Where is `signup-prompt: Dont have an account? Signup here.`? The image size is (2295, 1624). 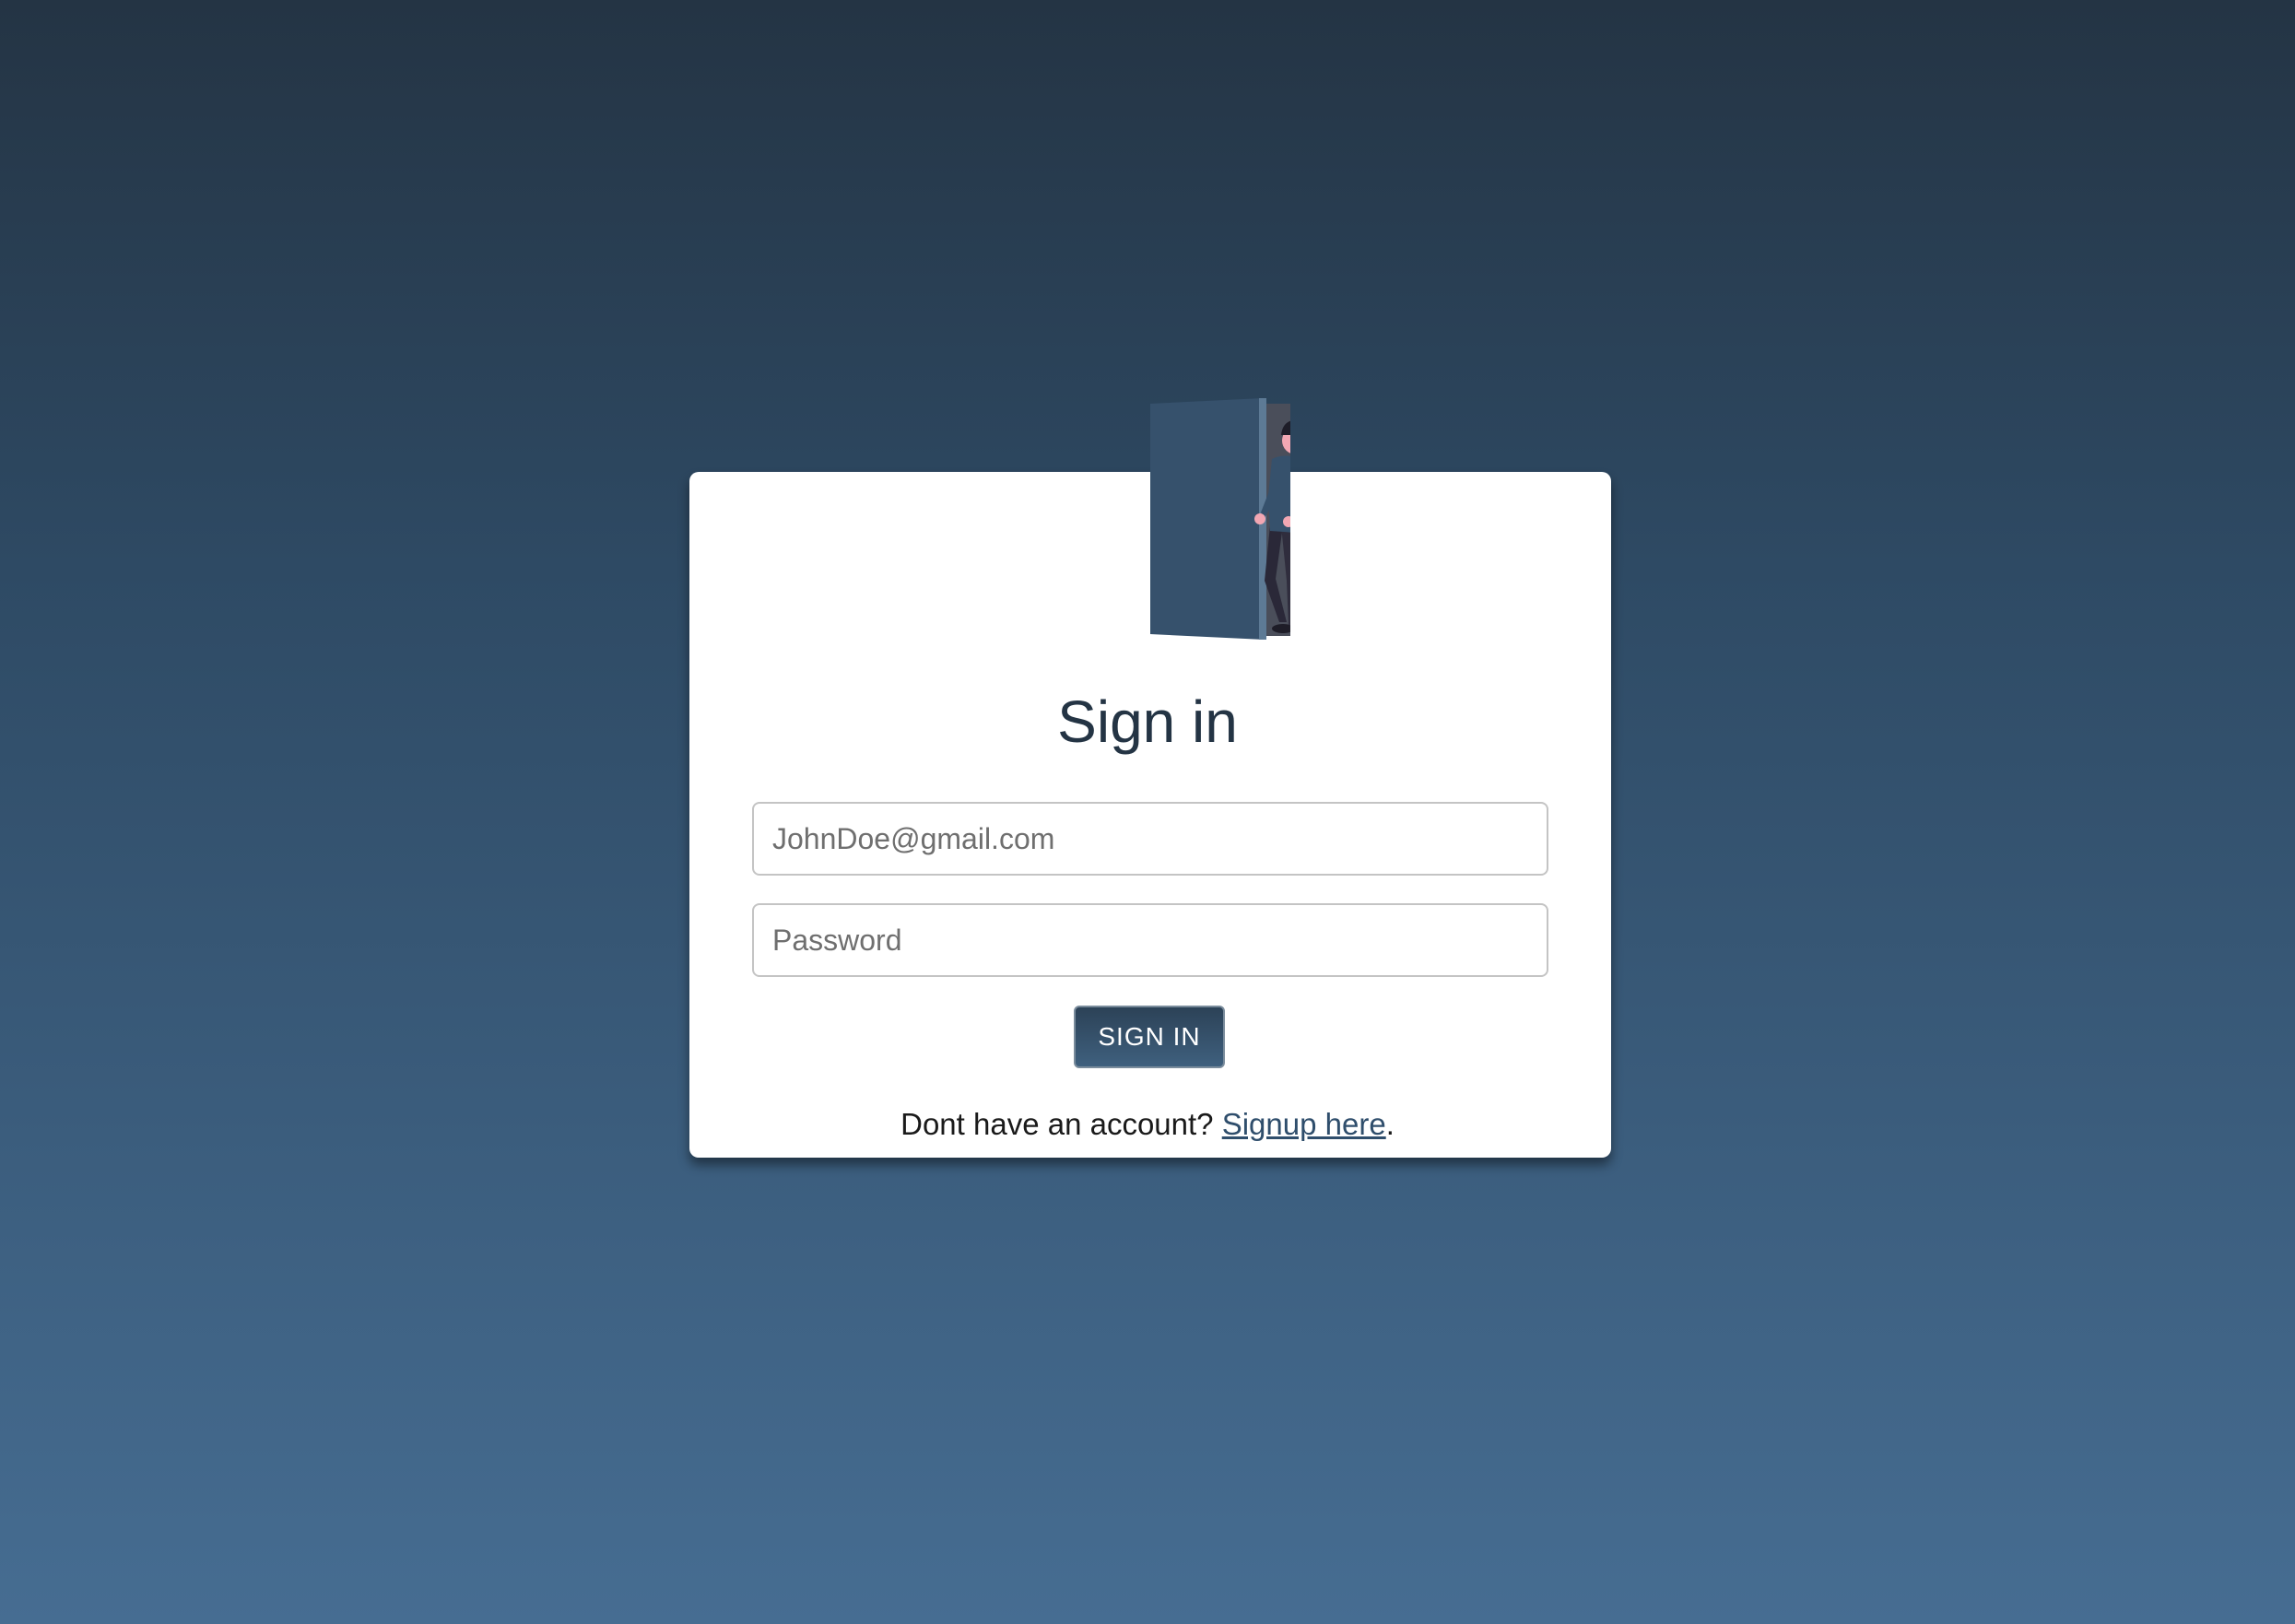
signup-prompt: Dont have an account? Signup here. is located at coordinates (1147, 1124).